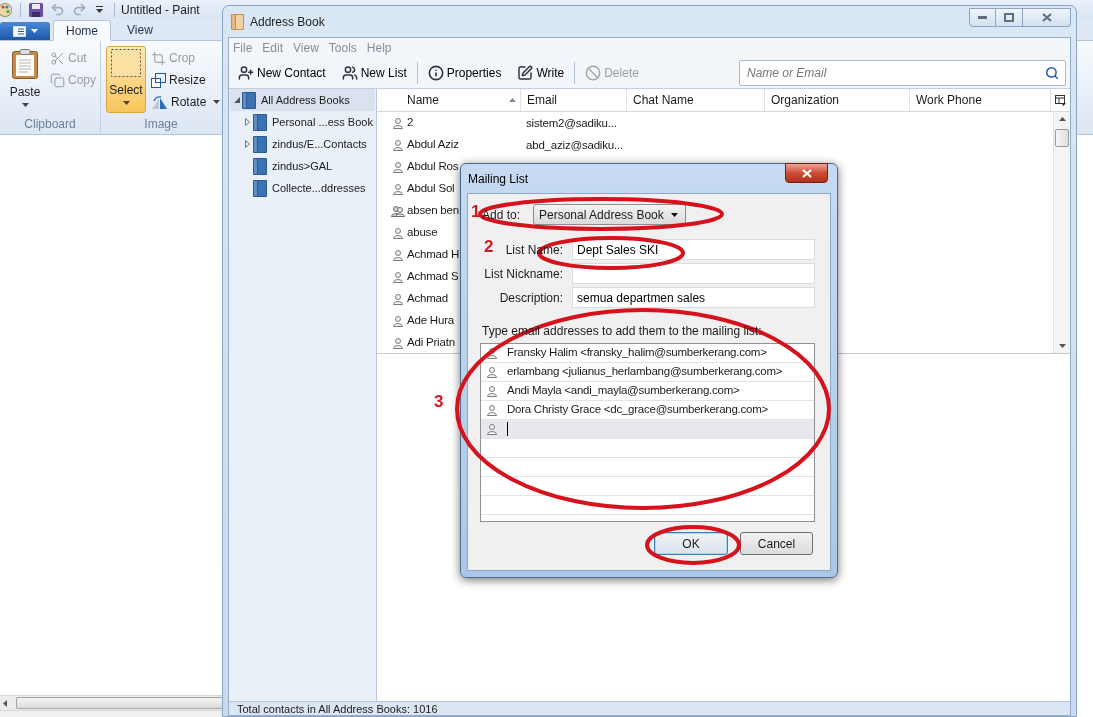 The height and width of the screenshot is (717, 1093). I want to click on address-list: Fransky Halim <fransky_halim@sumberkerang.com> erlambang <julianus_herlambang@sumberkerang.com> Andi Mayla <andi_mayla@sumberkerang.com> Dora Christy Grace <dc_grace@sumberkerang.com>, so click(647, 432).